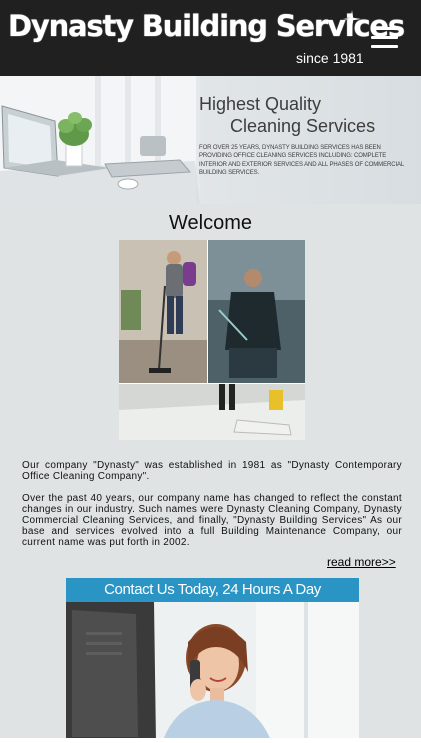 This screenshot has height=743, width=421. What do you see at coordinates (303, 126) in the screenshot?
I see `banner-headline-line2: Cleaning Services` at bounding box center [303, 126].